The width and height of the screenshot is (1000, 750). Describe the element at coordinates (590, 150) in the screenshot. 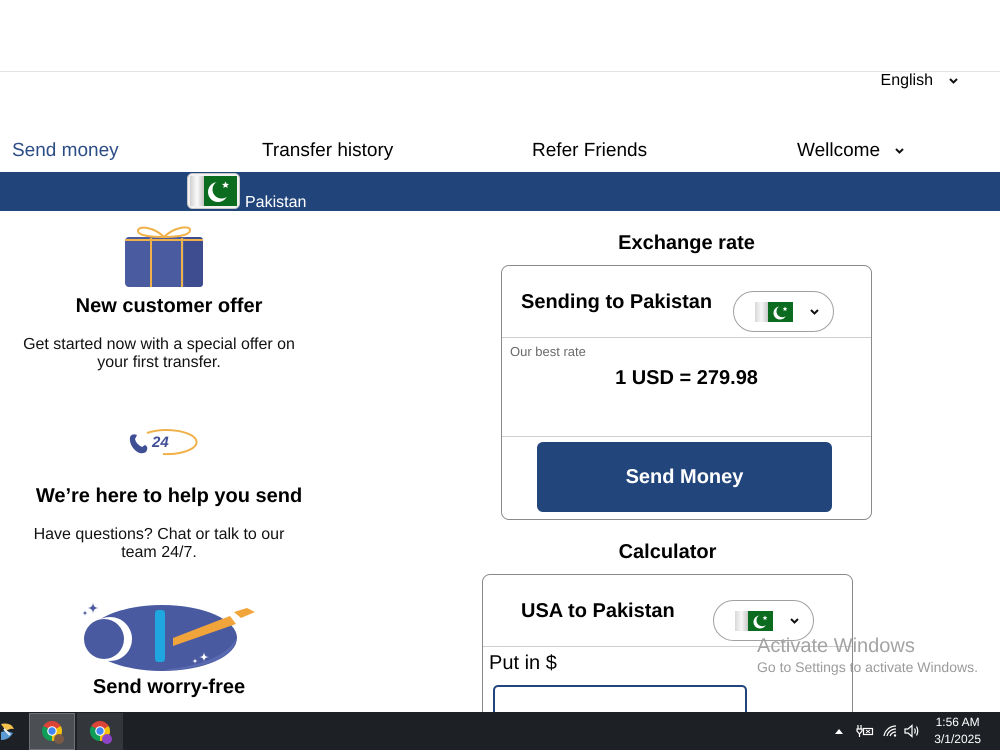

I see `nav-link: Refer Friends` at that location.